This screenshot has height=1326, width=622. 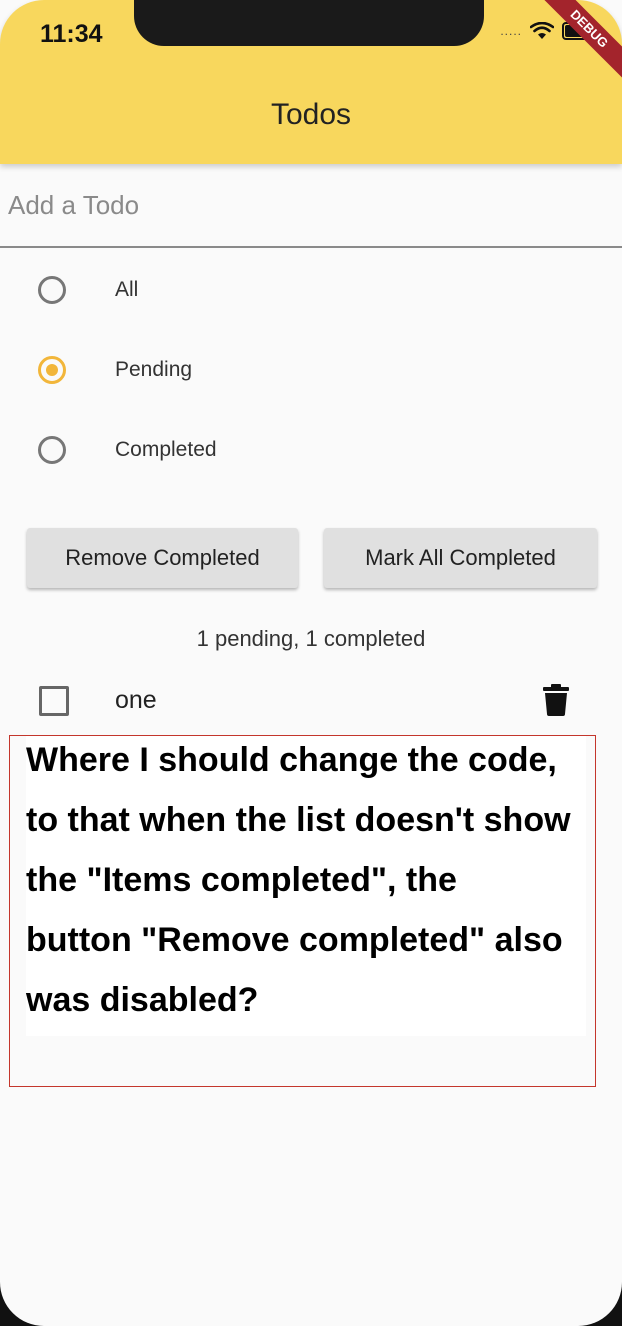 I want to click on todo-item: one, so click(x=311, y=701).